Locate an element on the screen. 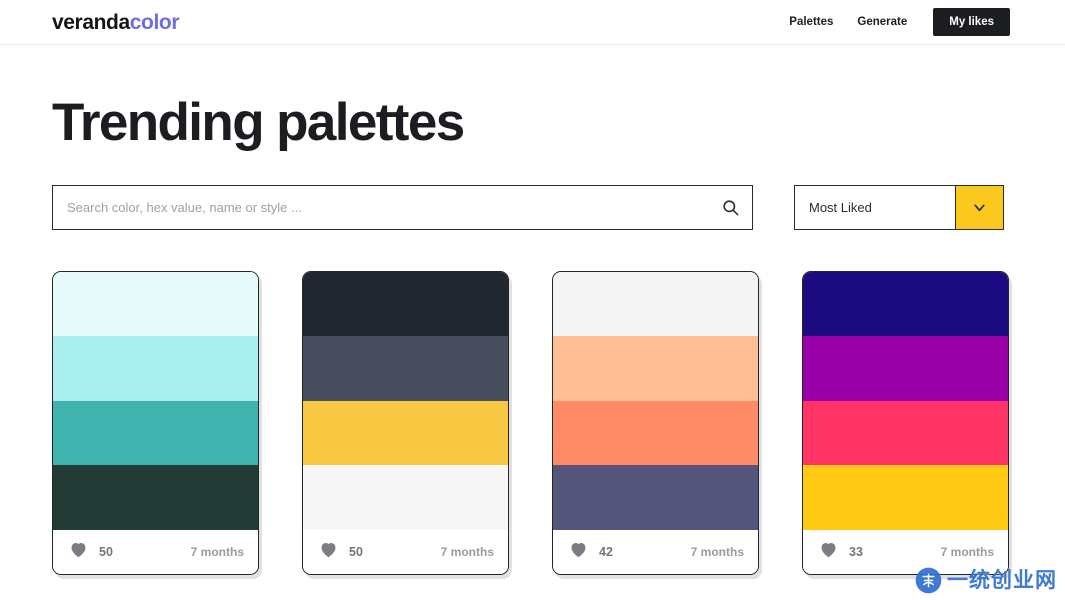  nav-item-my-likes: My likes is located at coordinates (971, 22).